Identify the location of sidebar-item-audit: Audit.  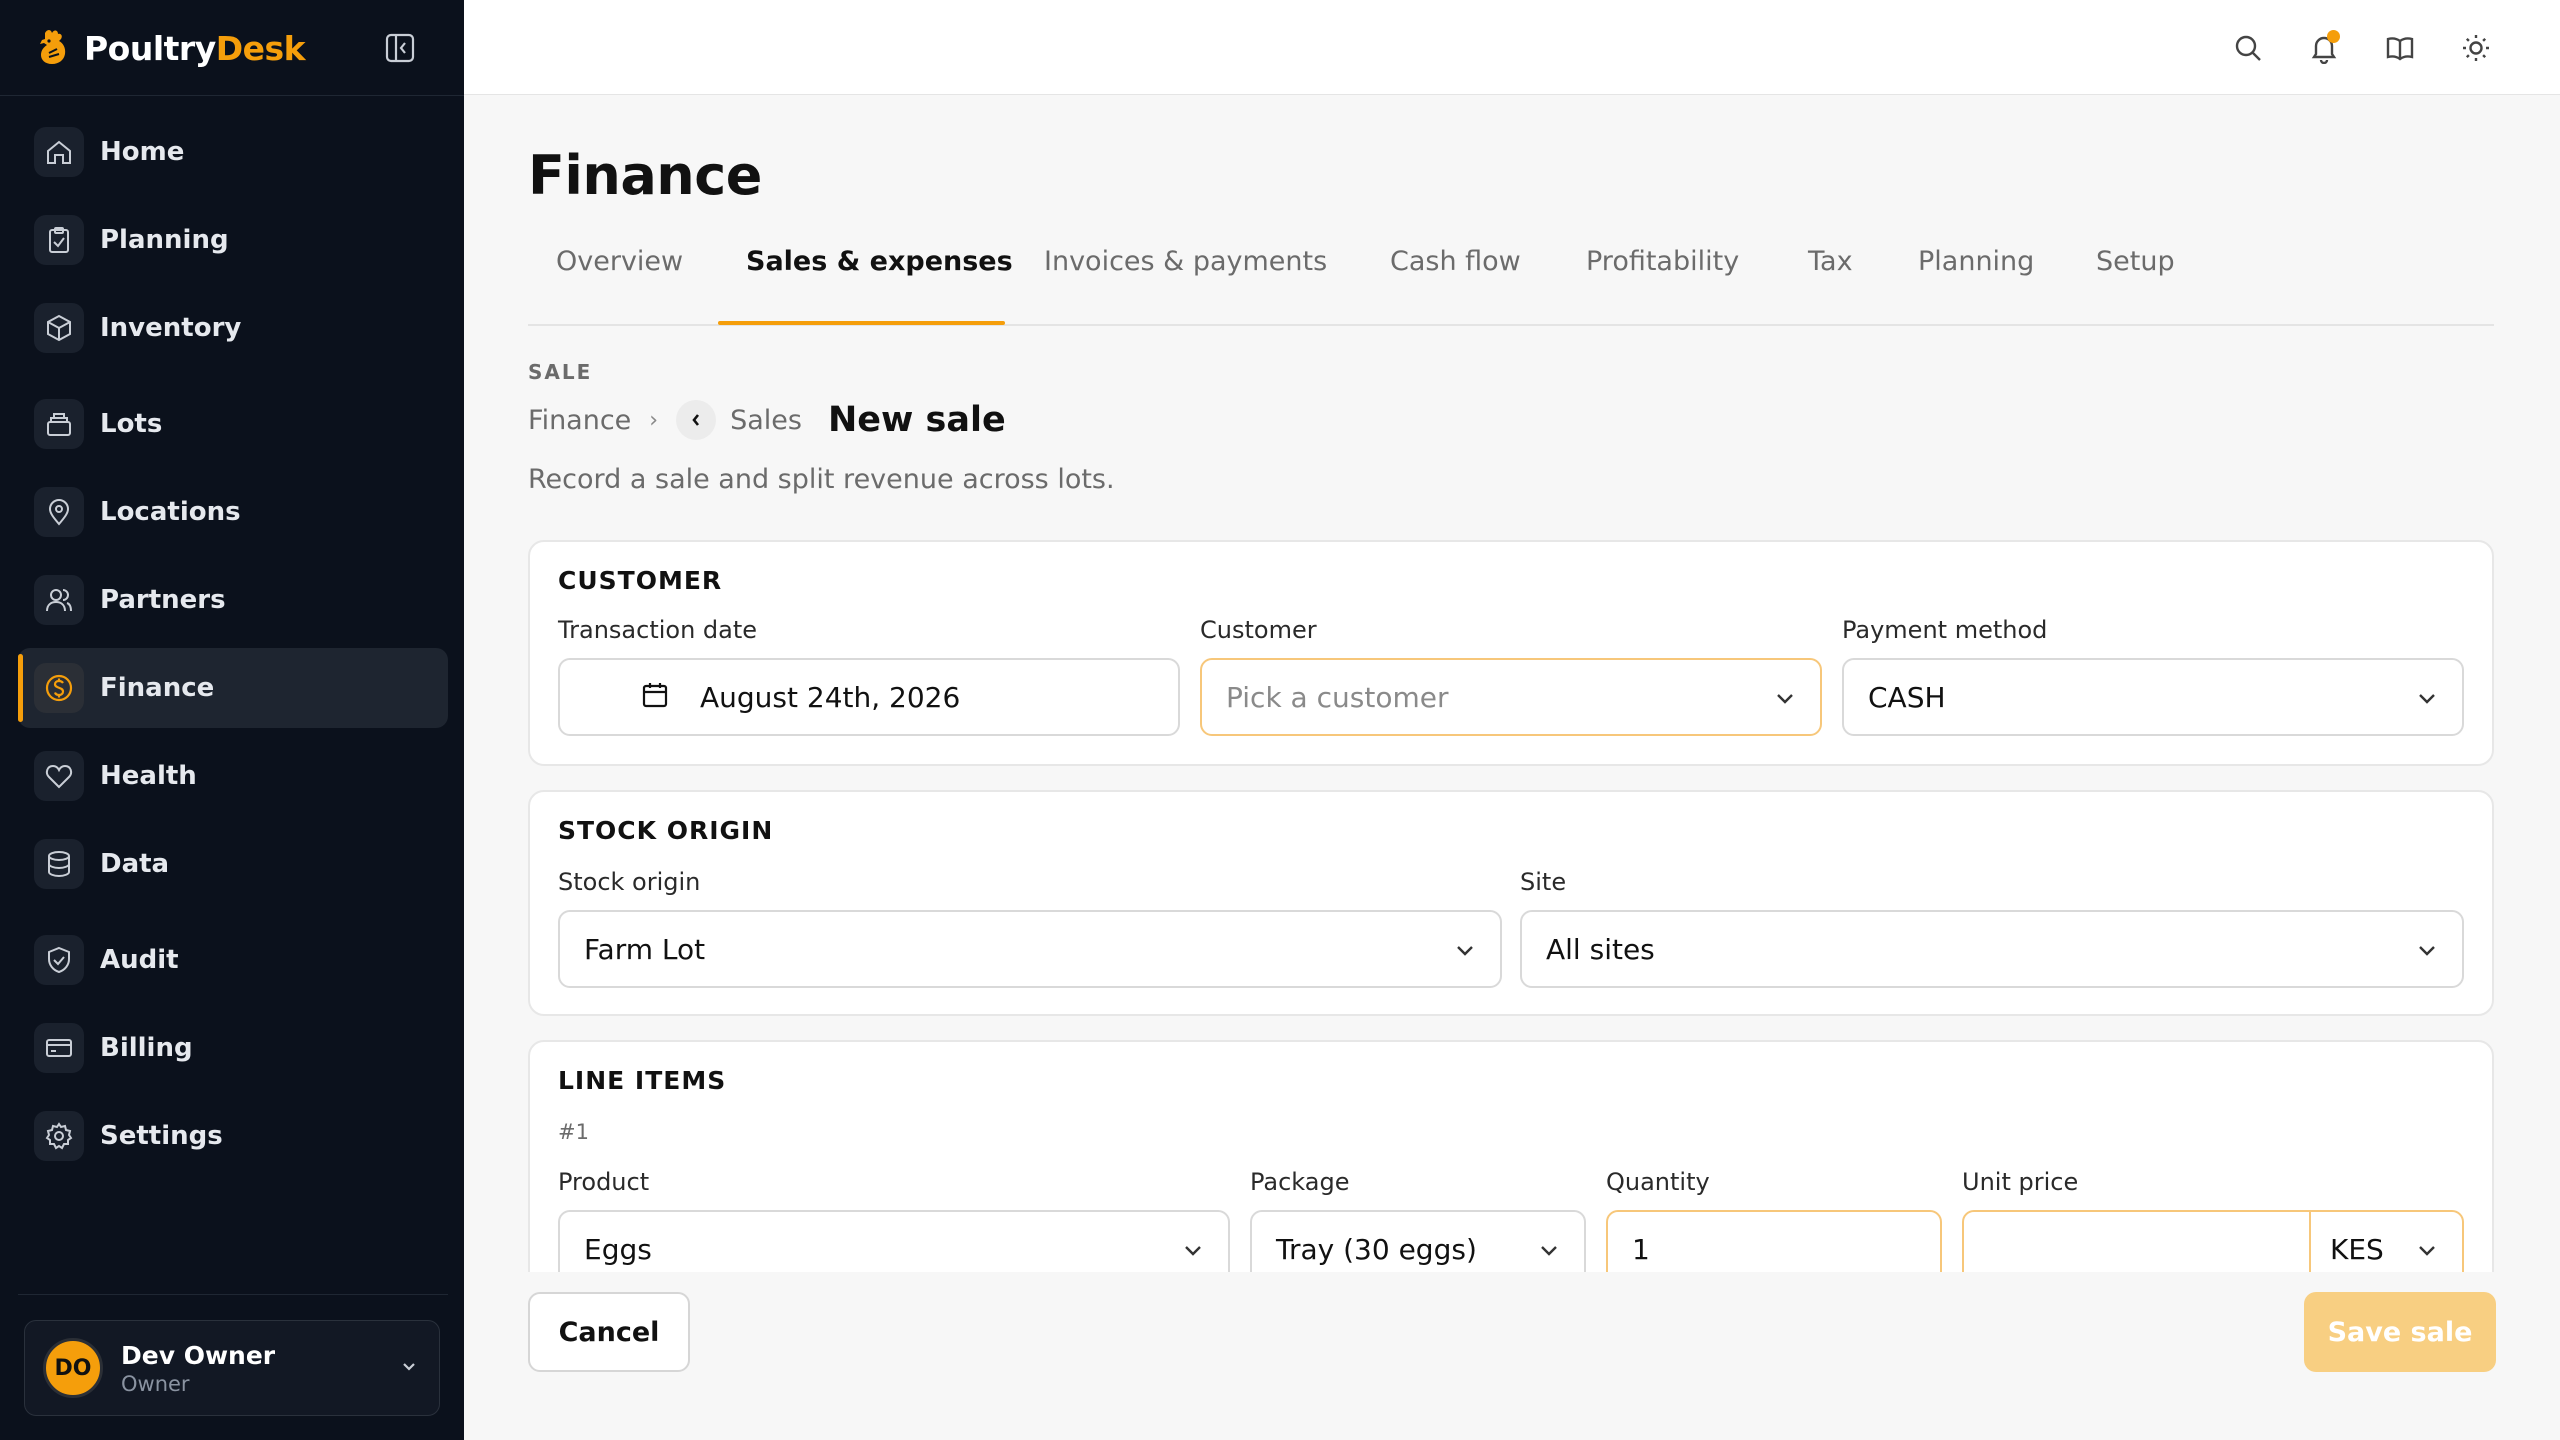
(233, 960).